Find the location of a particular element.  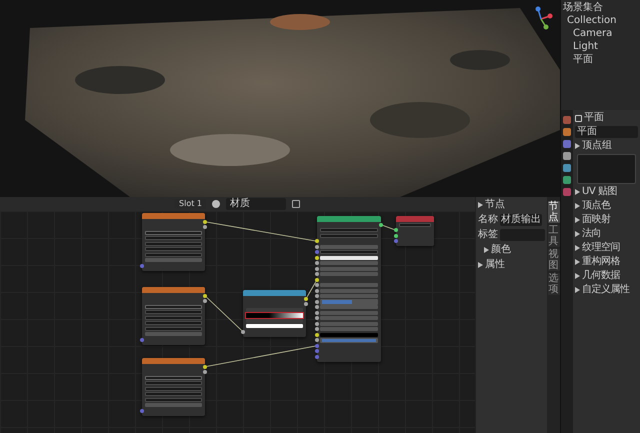

sidebar-tab: 节点 is located at coordinates (554, 212).